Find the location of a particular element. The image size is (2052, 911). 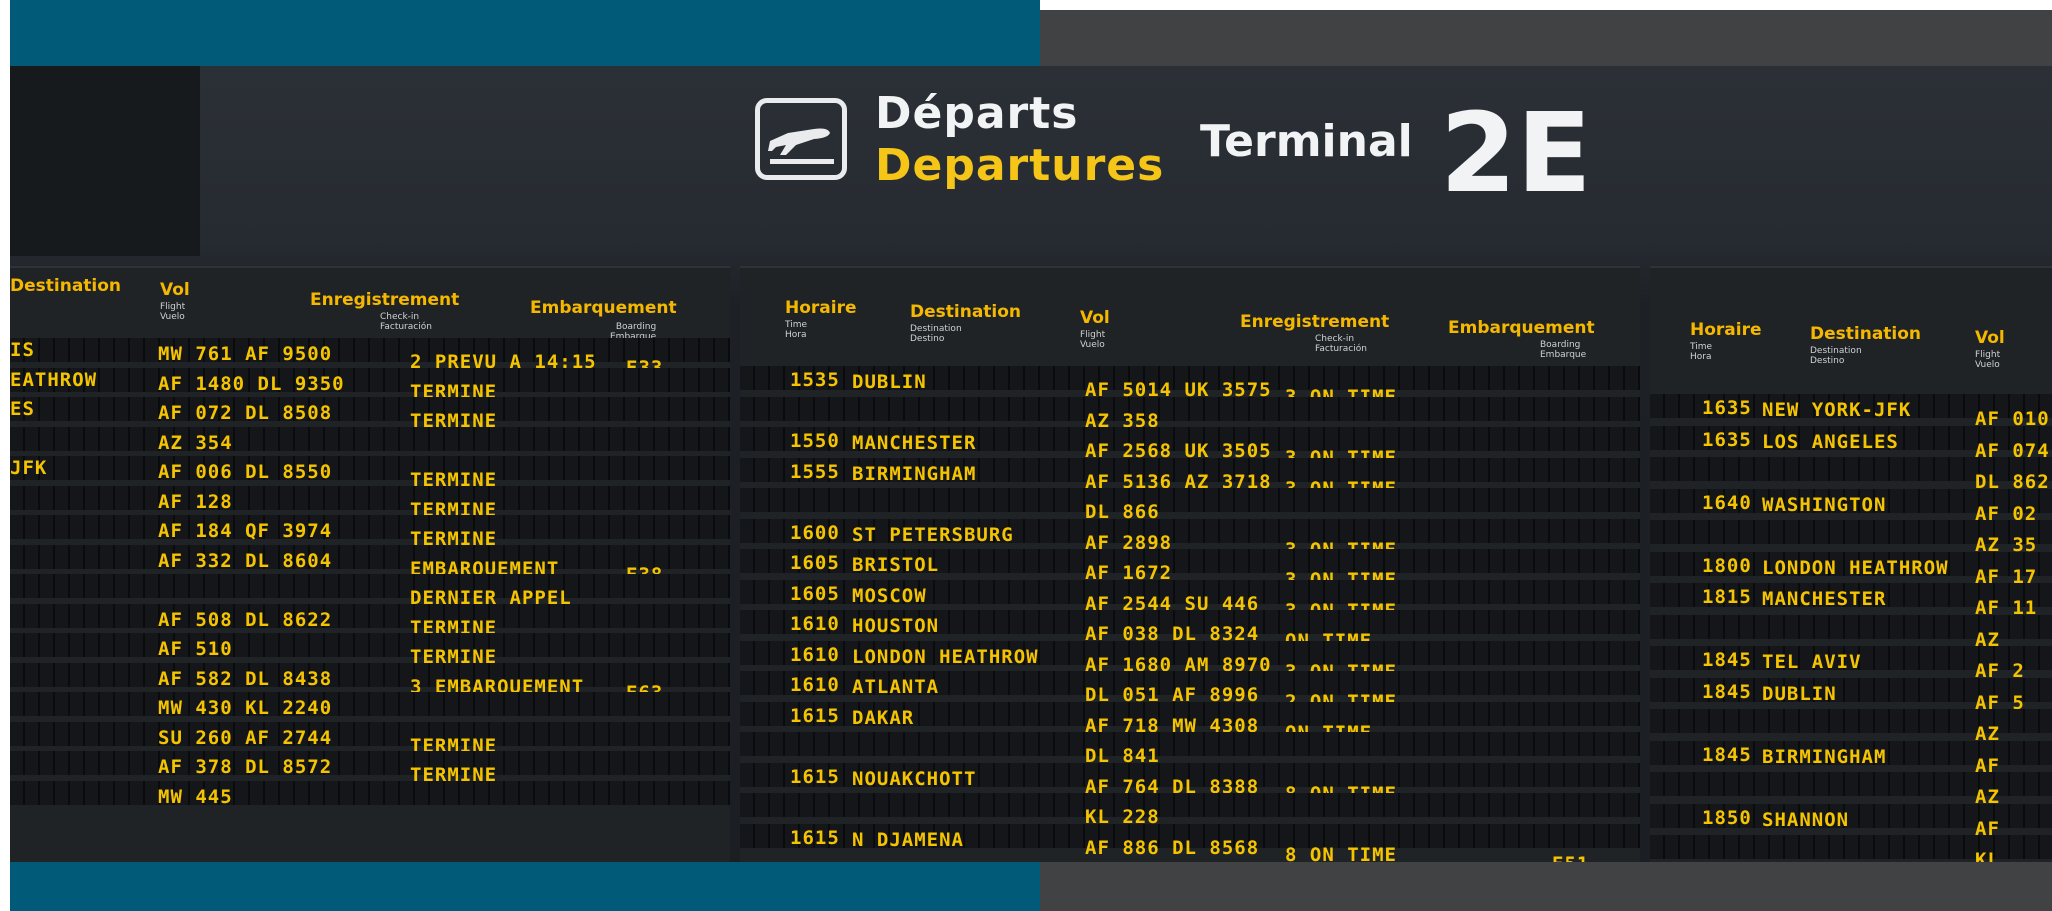

board-row: AF 582 DL 84383 EMBARQUEMENTE63 is located at coordinates (370, 683).